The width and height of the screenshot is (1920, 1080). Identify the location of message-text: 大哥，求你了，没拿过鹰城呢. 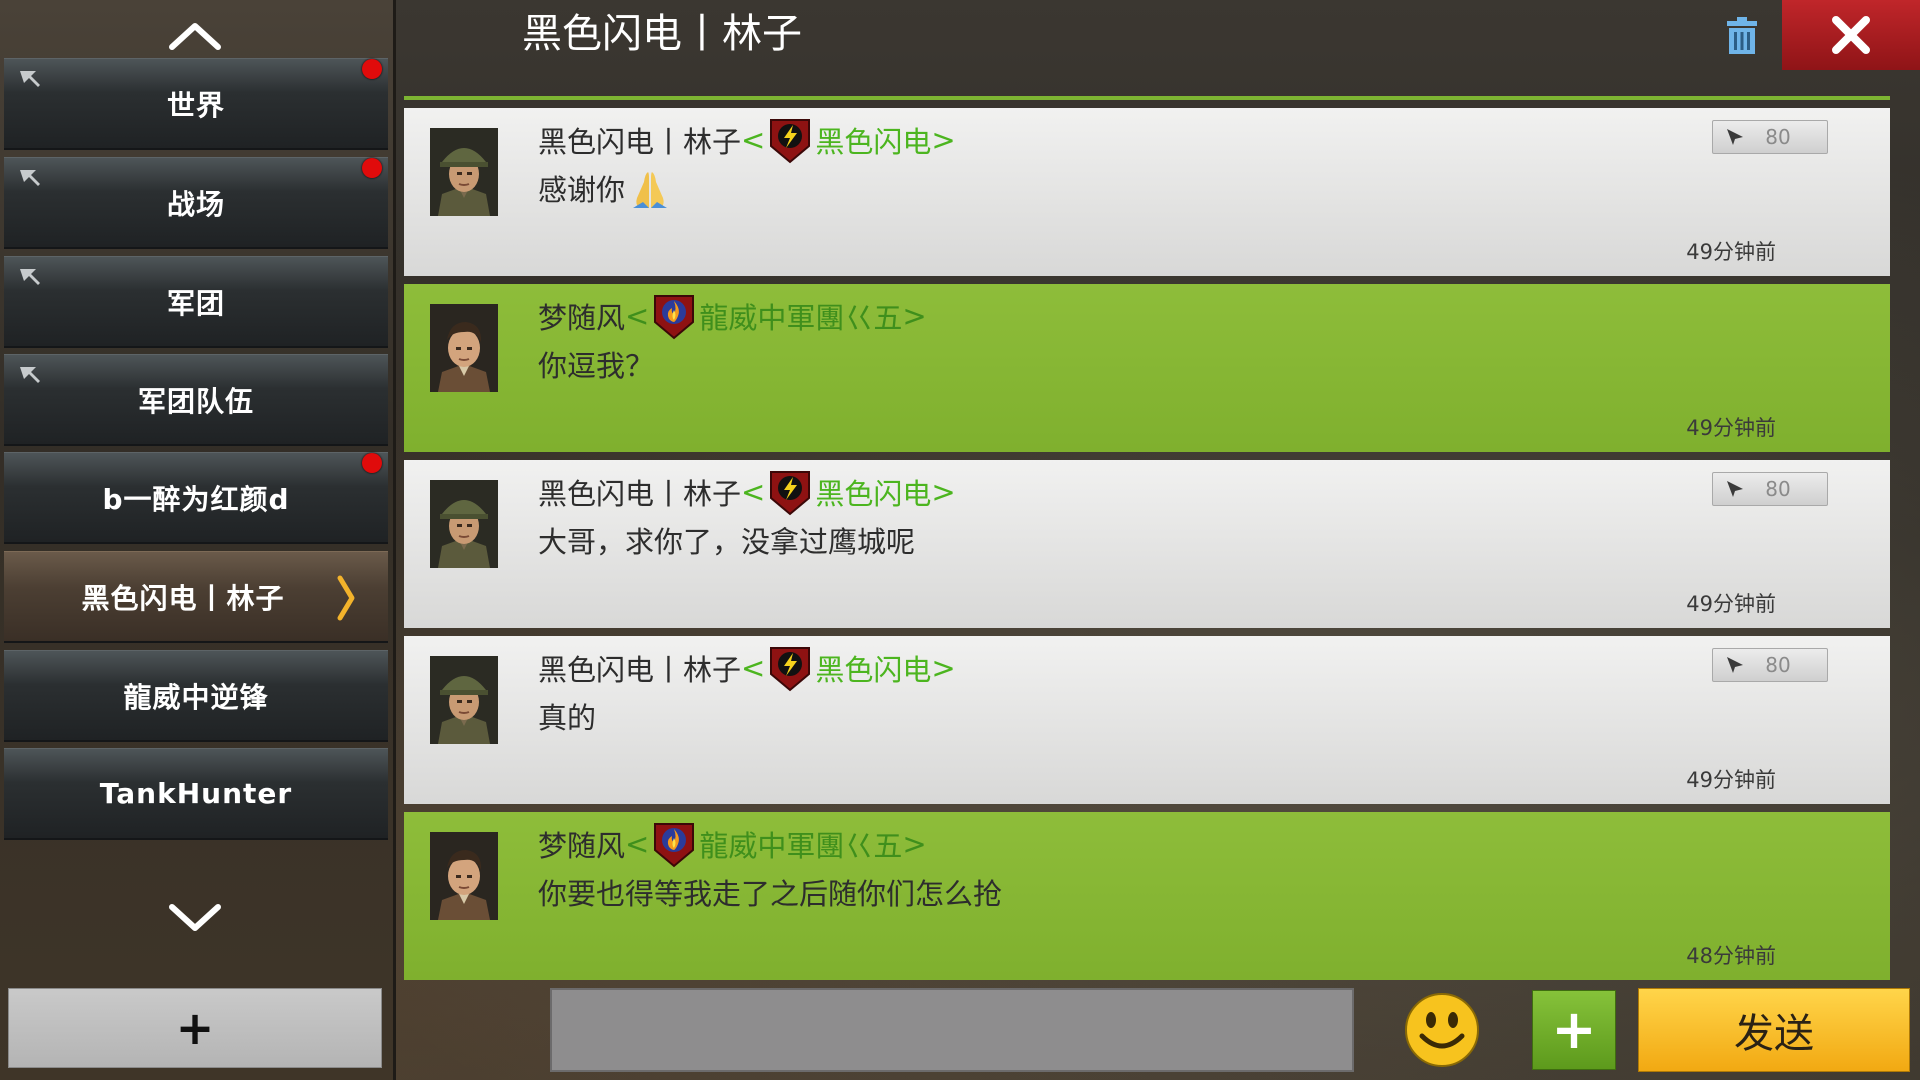
(727, 542).